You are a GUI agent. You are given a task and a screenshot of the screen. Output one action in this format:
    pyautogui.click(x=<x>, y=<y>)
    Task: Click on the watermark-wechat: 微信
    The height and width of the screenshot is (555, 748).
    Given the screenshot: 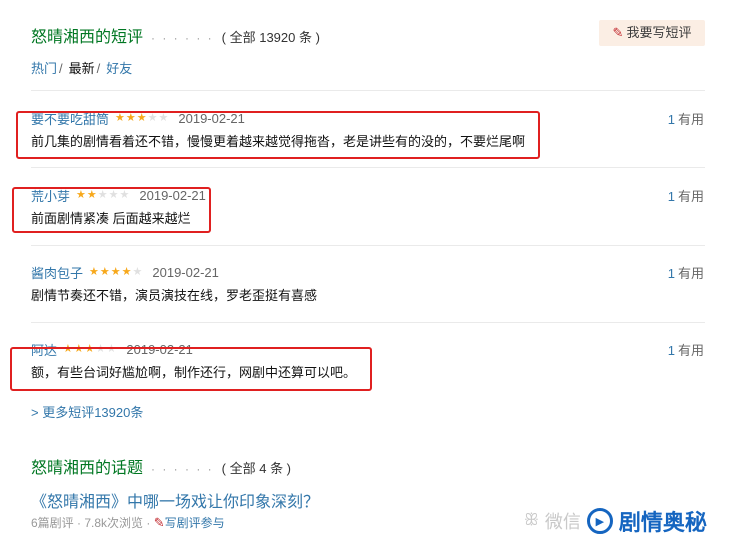 What is the action you would take?
    pyautogui.click(x=562, y=522)
    